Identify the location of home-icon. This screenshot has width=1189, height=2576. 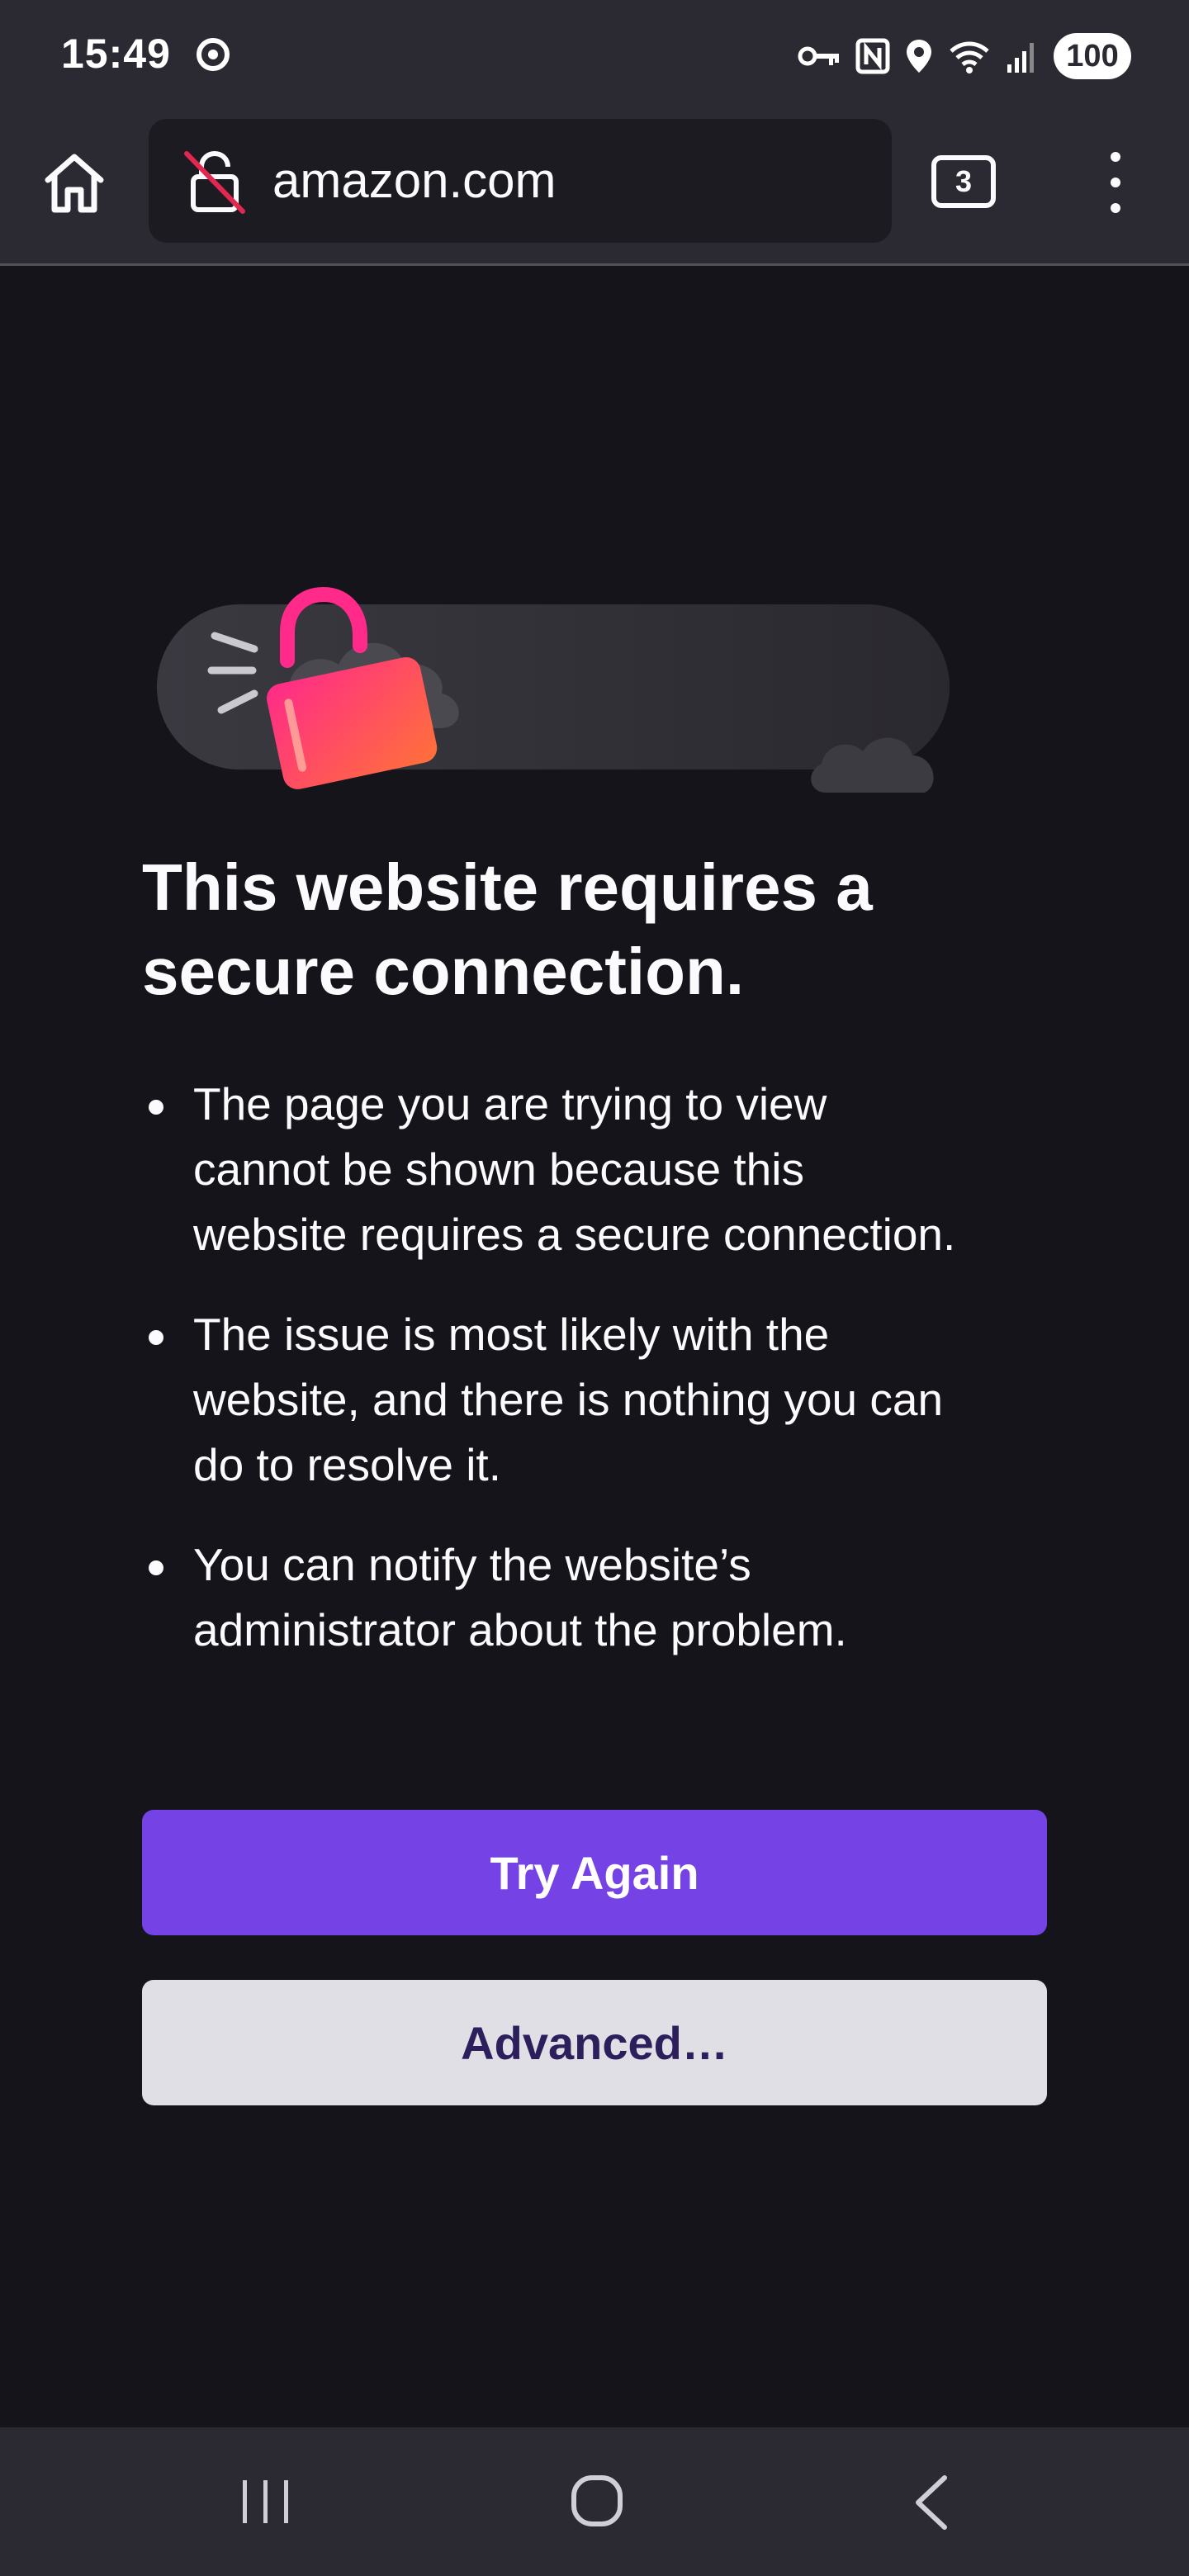
(74, 183).